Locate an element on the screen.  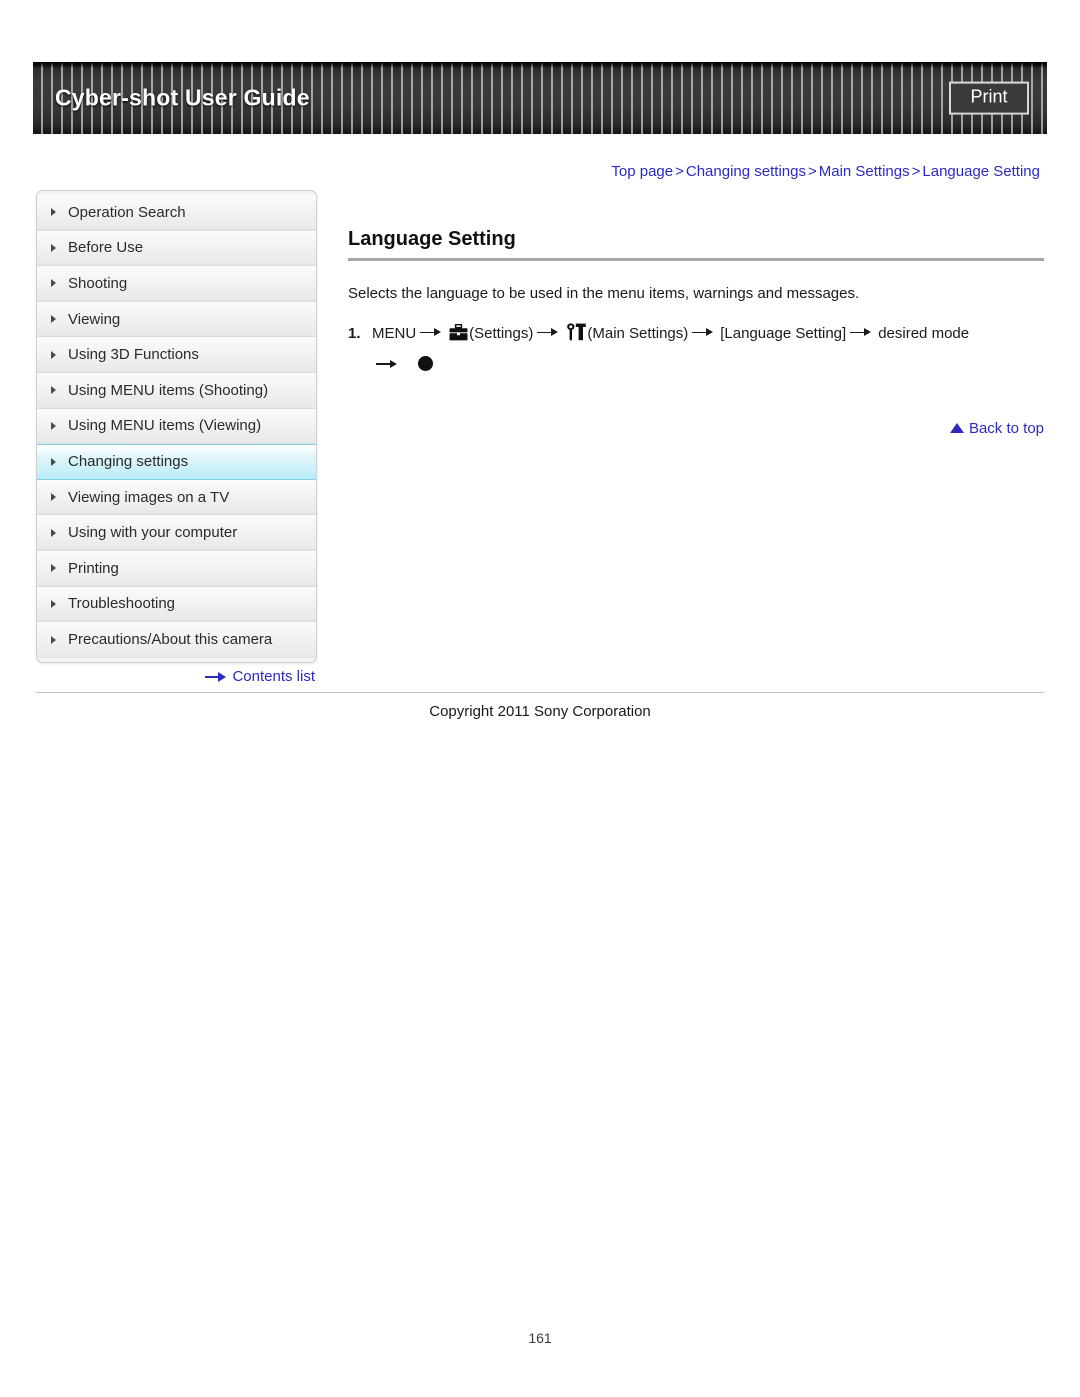
back-to-top-row: Back to top is located at coordinates (696, 428).